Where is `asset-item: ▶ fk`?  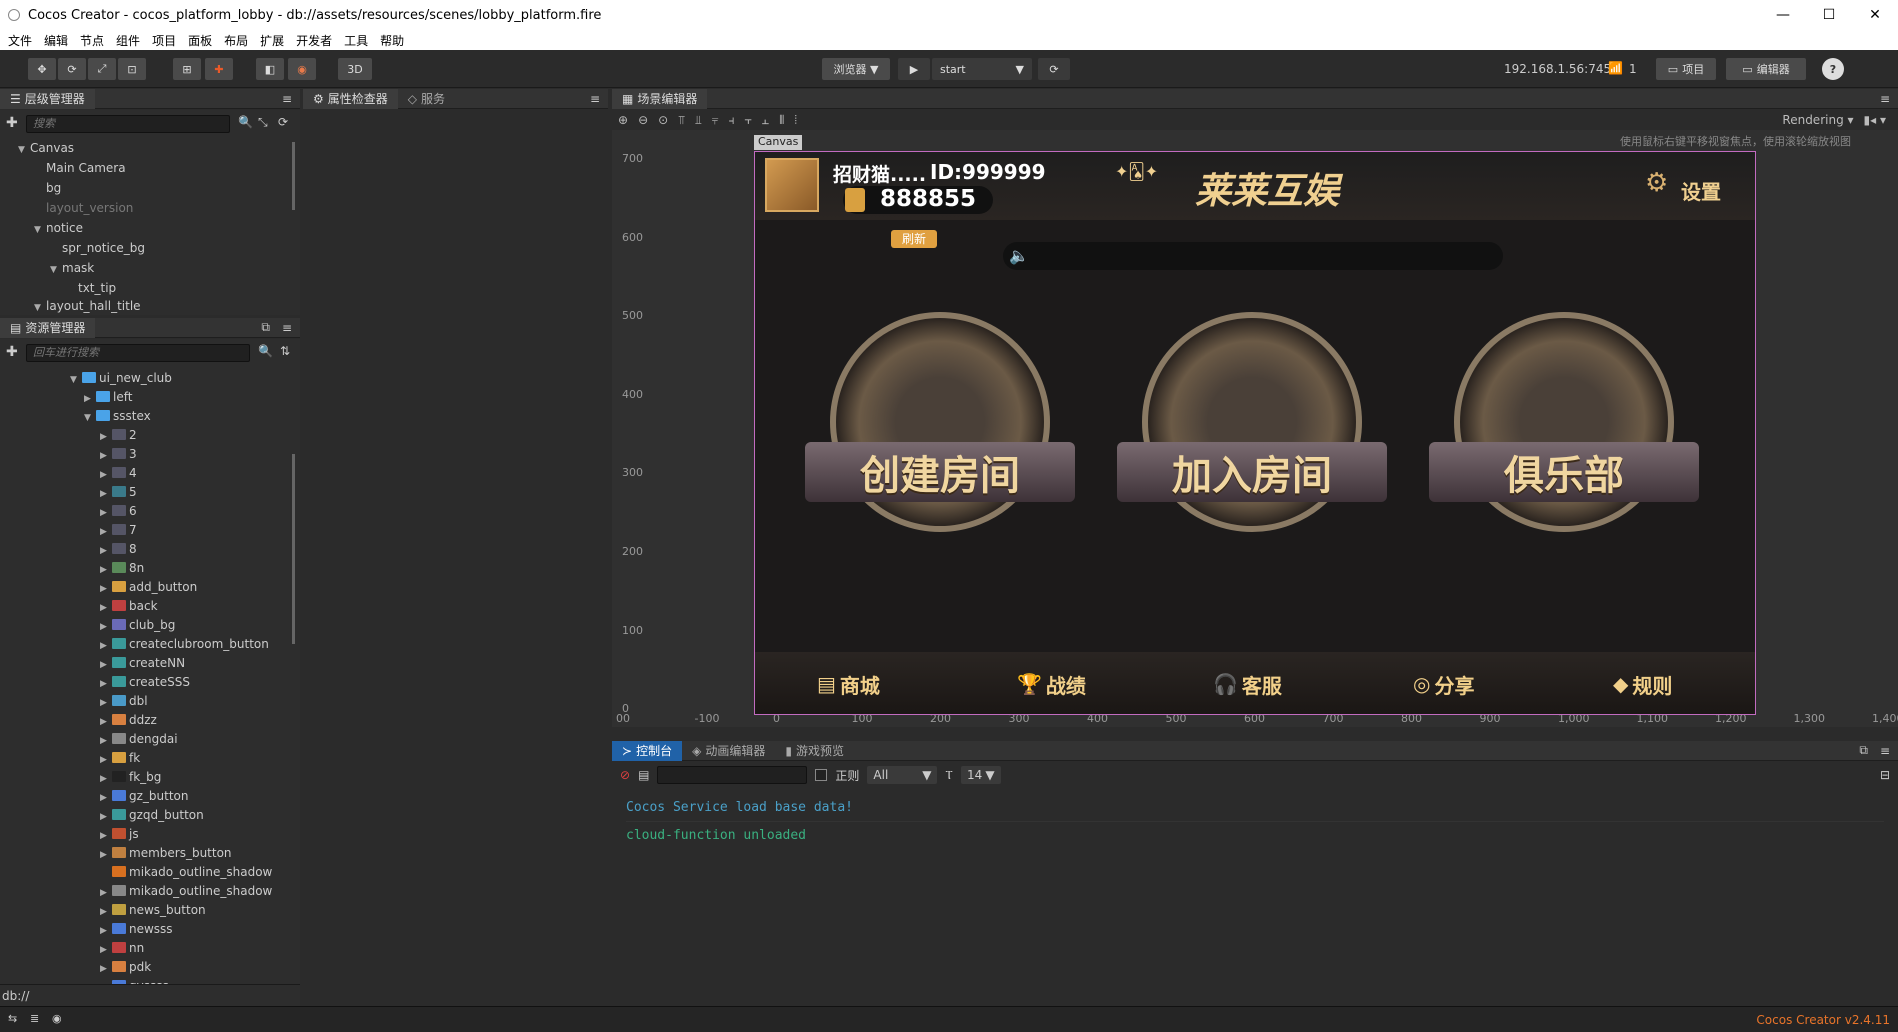
asset-item: ▶ fk is located at coordinates (120, 758).